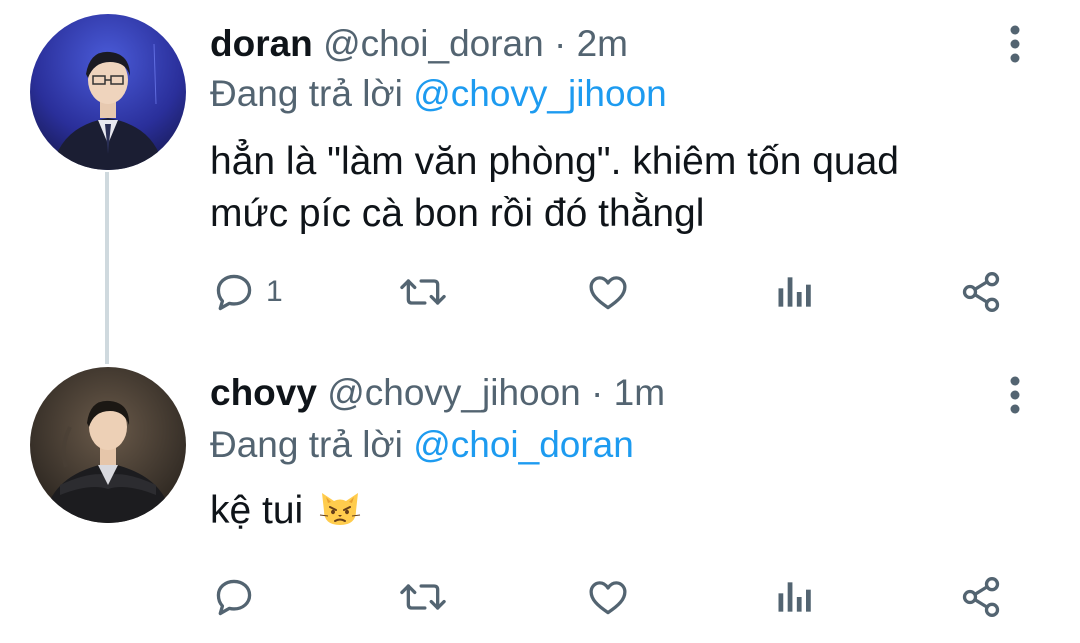  I want to click on replying-to: Đang trả lời @chovy_jihoon, so click(438, 94).